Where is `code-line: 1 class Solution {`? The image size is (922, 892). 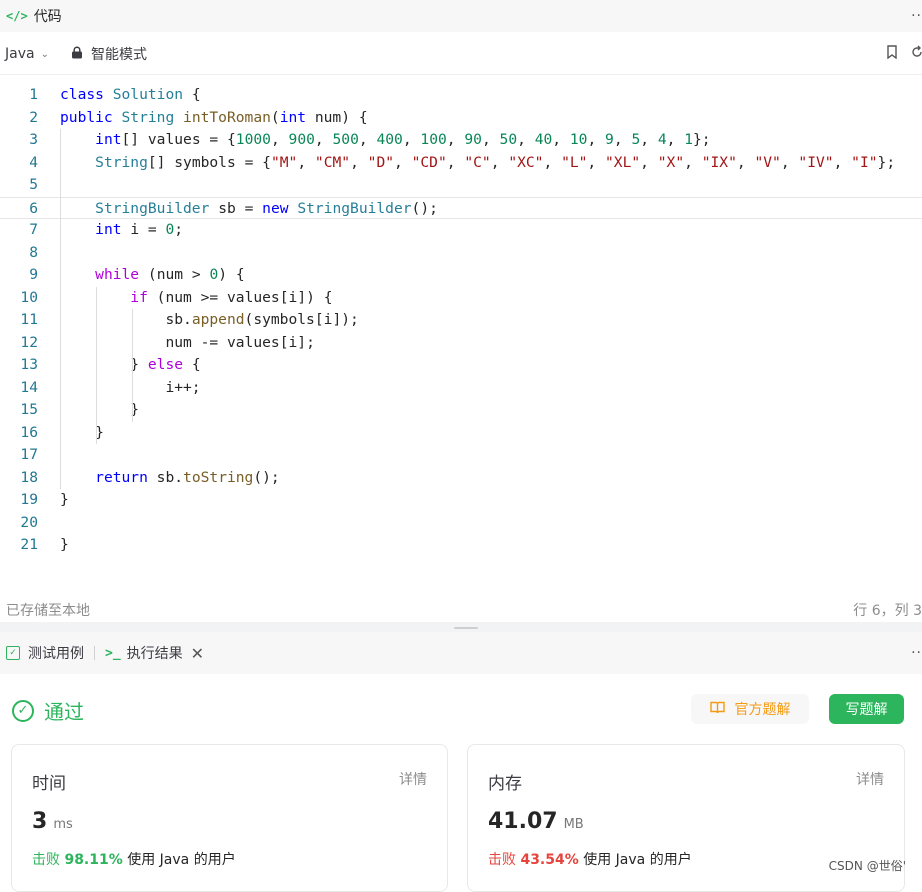
code-line: 1 class Solution { is located at coordinates (461, 95).